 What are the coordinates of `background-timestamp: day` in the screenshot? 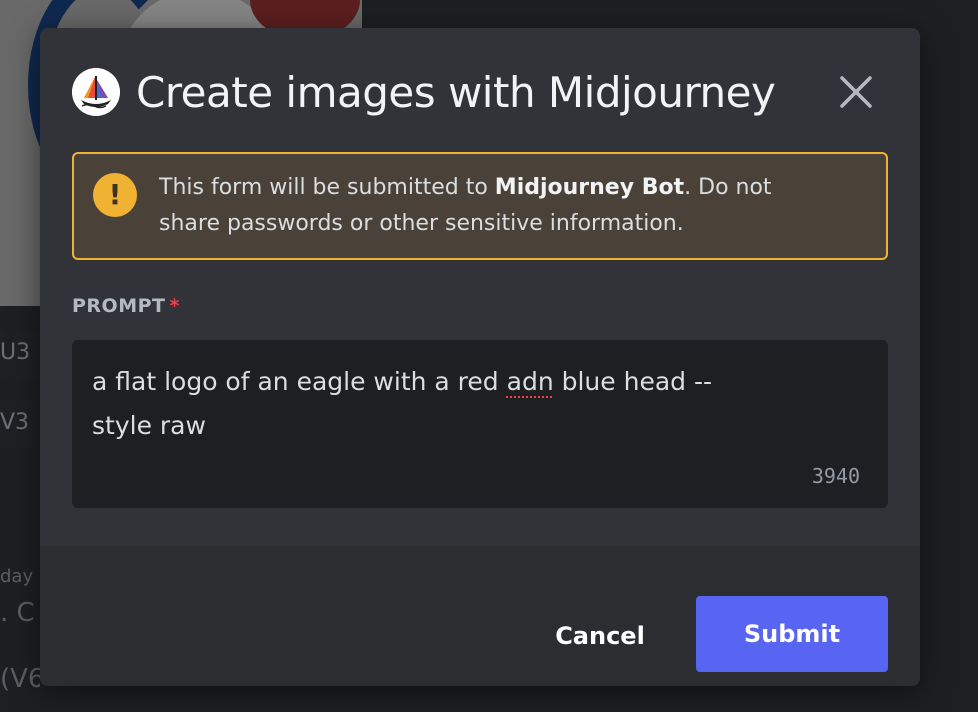 It's located at (17, 576).